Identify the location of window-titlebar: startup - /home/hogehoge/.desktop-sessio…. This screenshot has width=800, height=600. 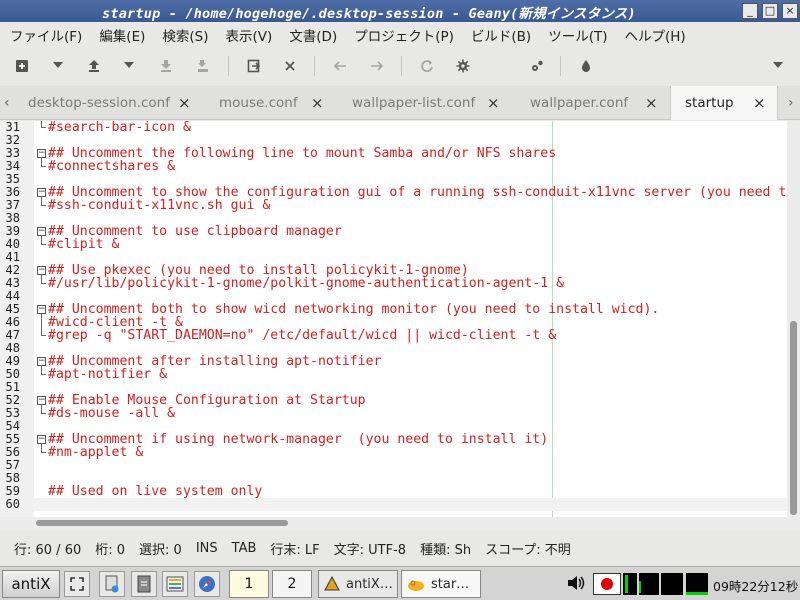
(400, 11).